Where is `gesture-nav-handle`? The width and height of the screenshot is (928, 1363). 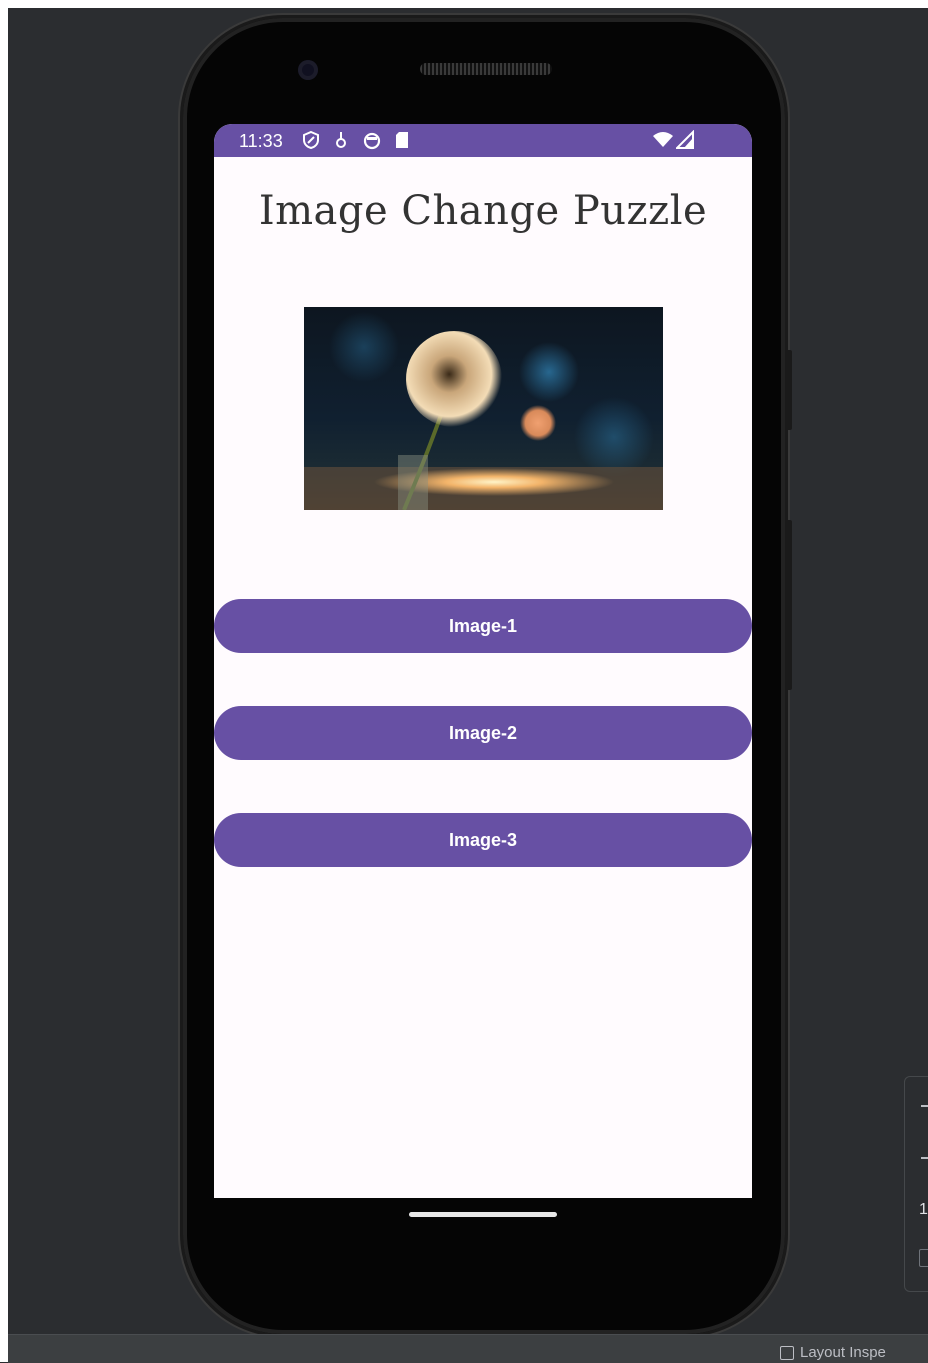 gesture-nav-handle is located at coordinates (483, 1214).